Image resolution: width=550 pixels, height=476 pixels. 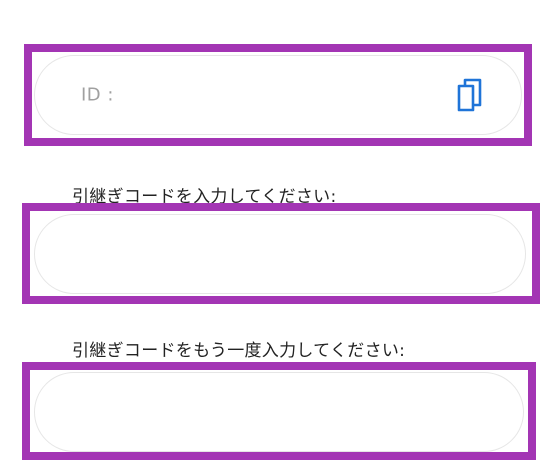 I want to click on copy-id-button, so click(x=470, y=95).